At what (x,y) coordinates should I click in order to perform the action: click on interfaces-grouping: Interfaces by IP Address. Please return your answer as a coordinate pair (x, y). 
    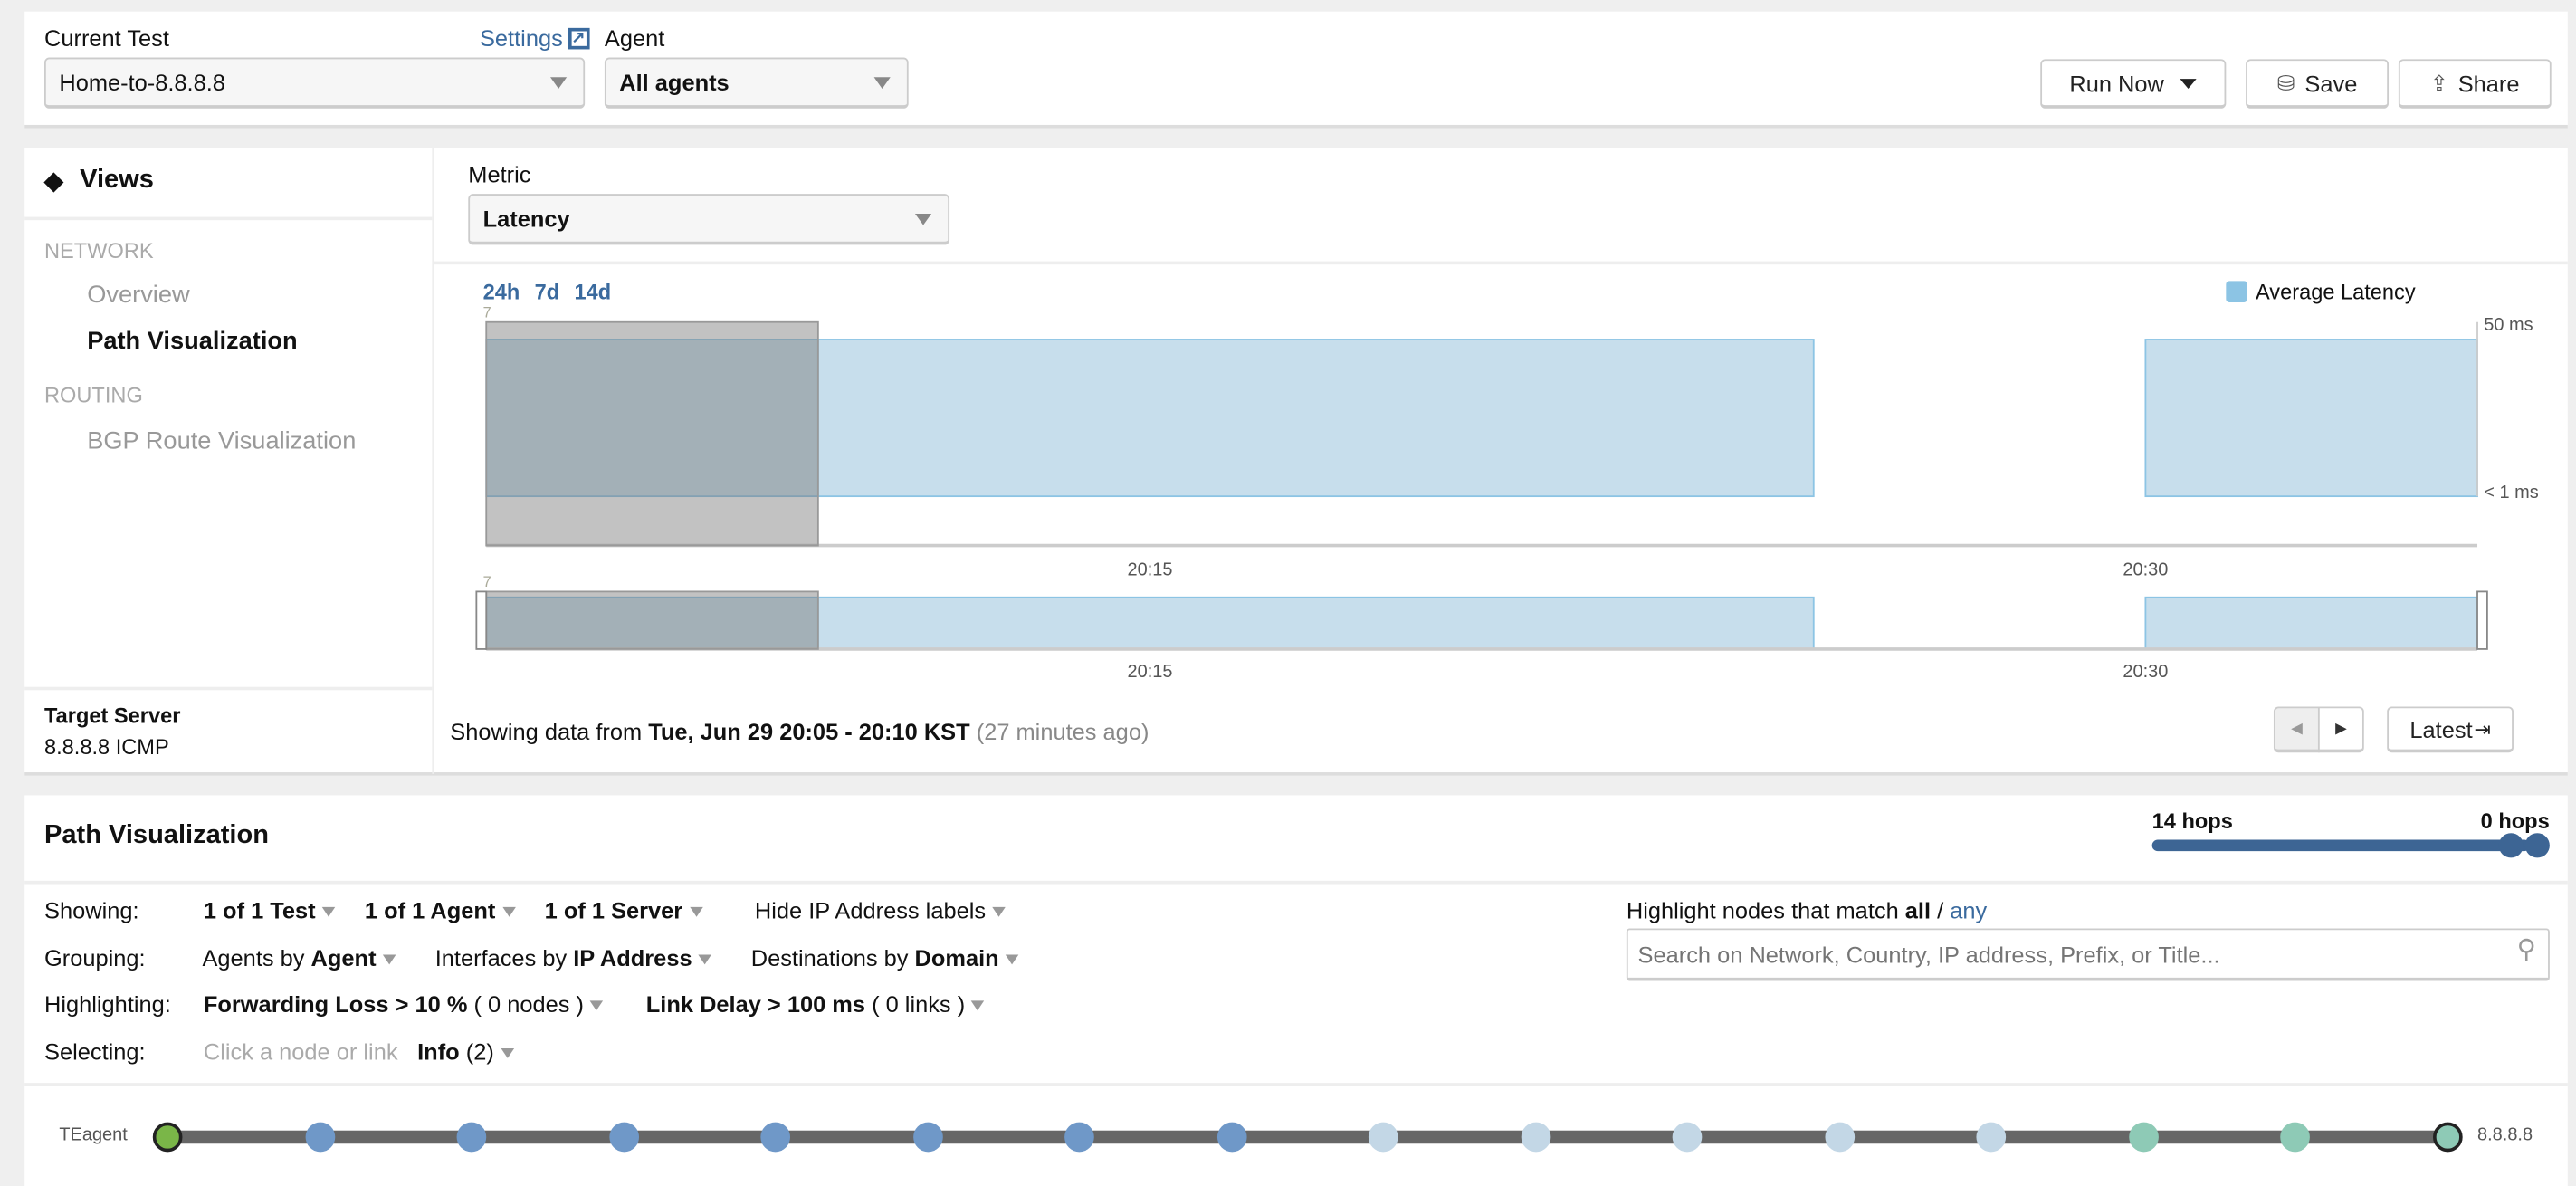
    Looking at the image, I should click on (574, 958).